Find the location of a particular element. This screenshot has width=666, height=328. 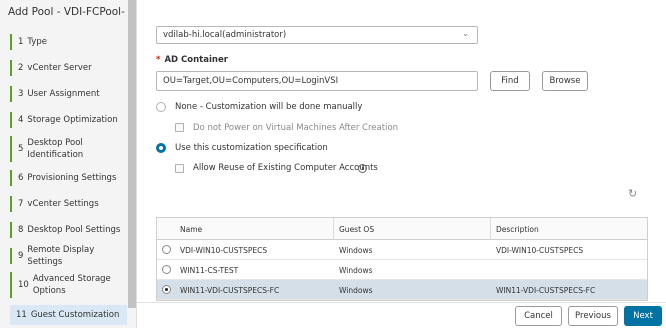

step-vcenter-settings: 7 vCenter Settings is located at coordinates (68, 204).